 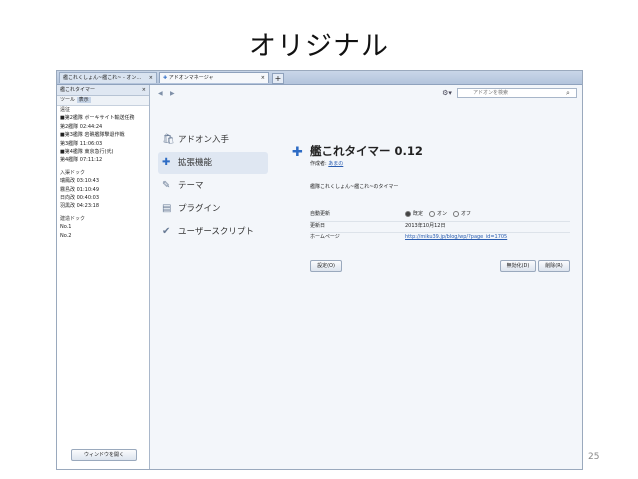 I want to click on tab-label: アドオンマネージャ, so click(x=191, y=78).